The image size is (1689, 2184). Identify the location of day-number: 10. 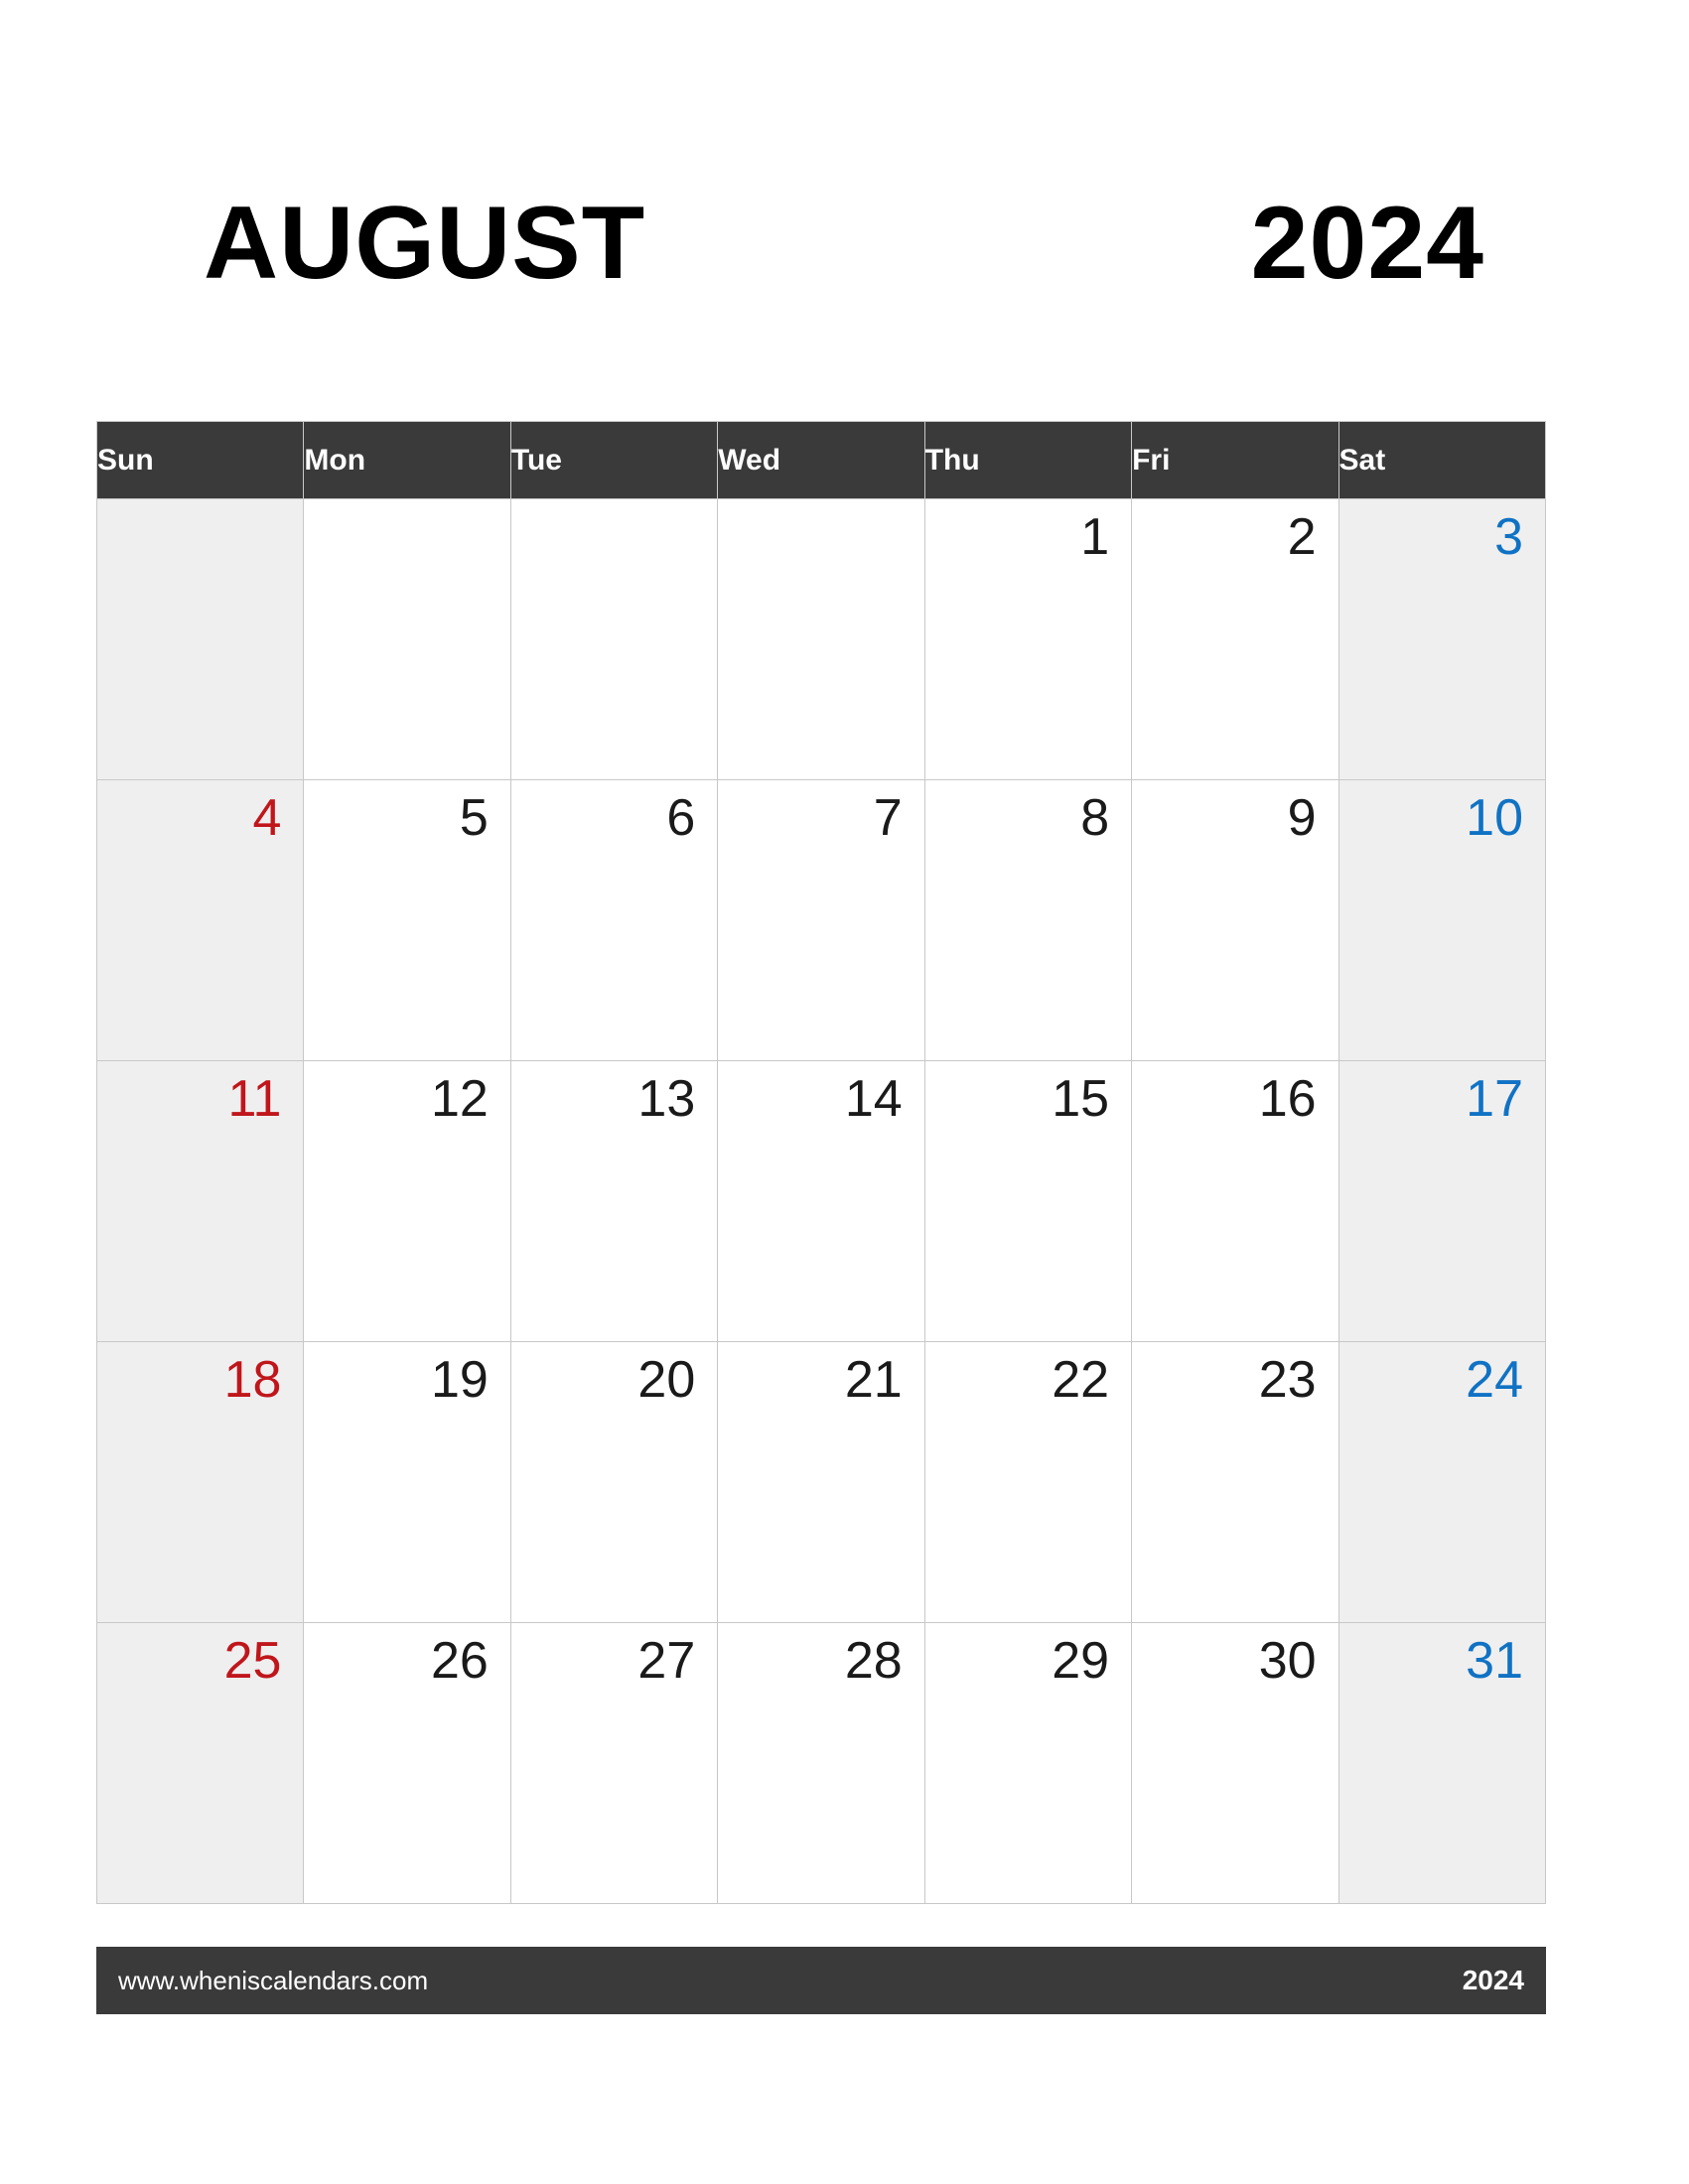
(1495, 818).